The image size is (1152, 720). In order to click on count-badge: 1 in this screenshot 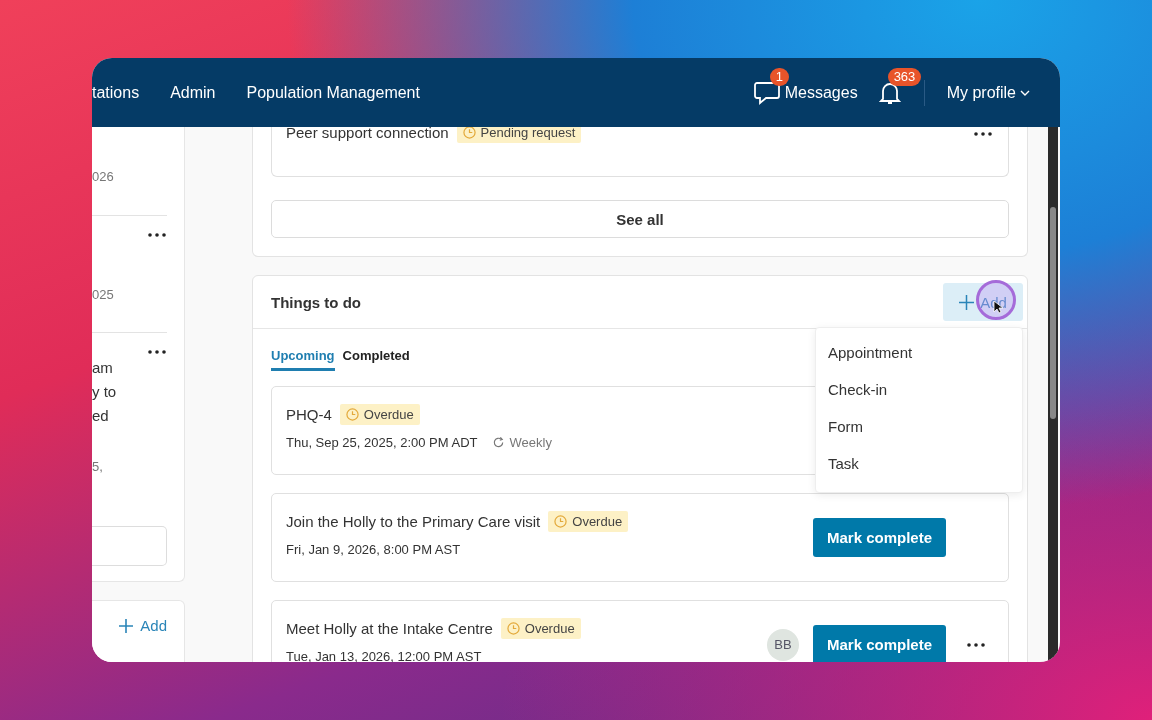, I will do `click(779, 76)`.